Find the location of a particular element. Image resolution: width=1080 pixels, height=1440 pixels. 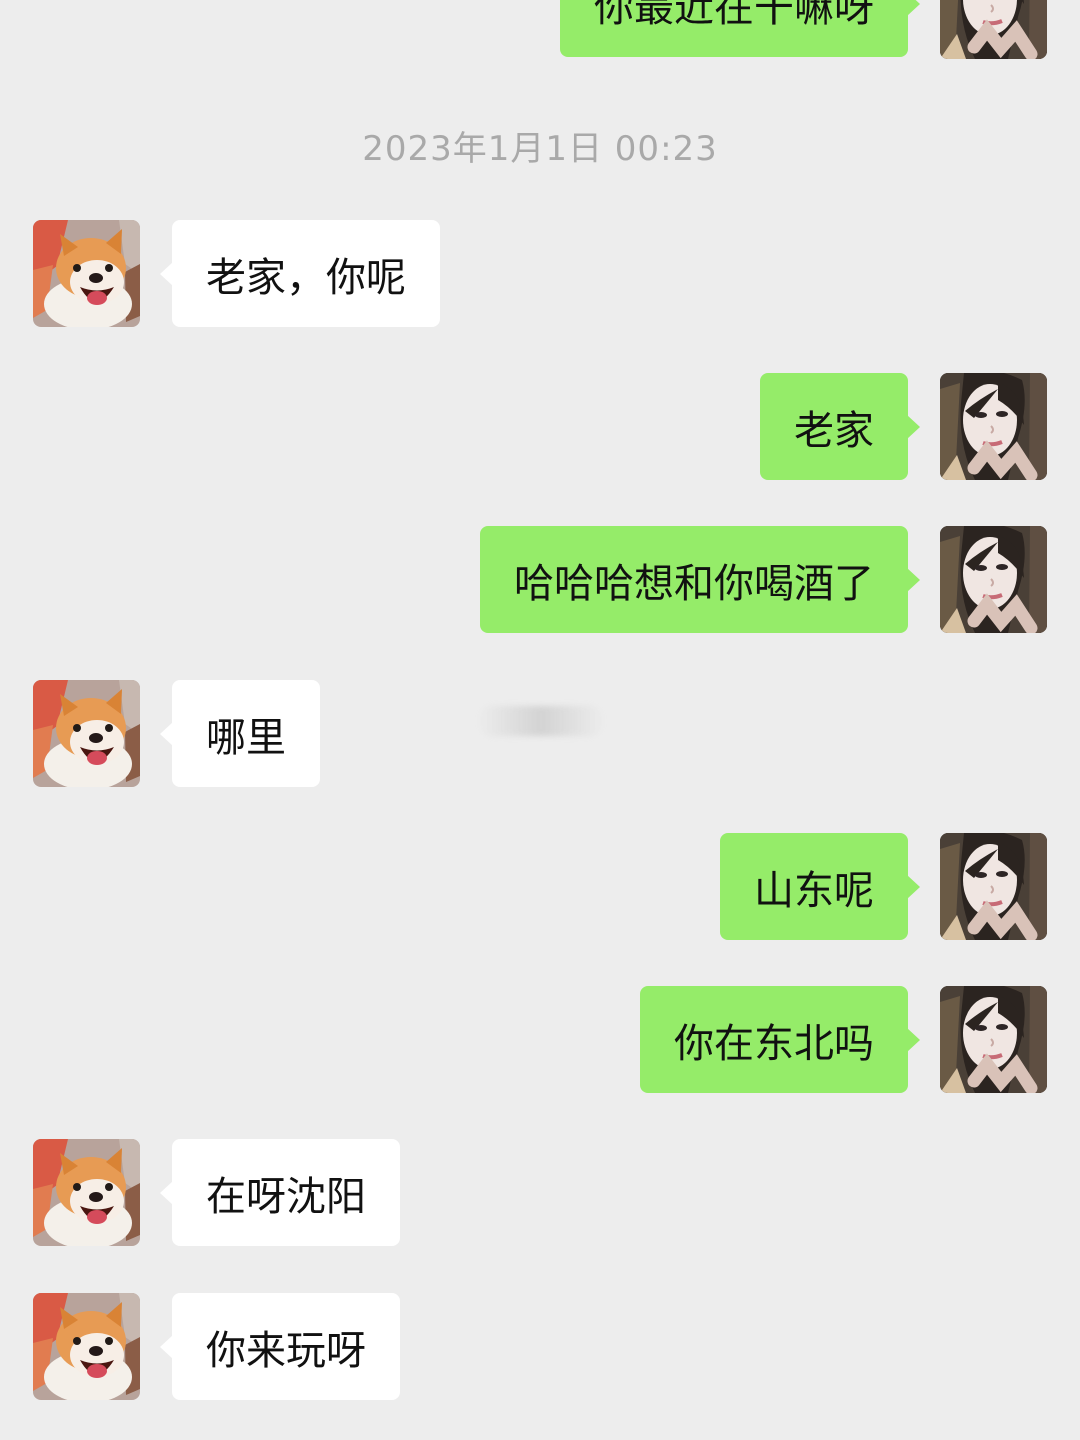

message-bubble: 你来玩呀 is located at coordinates (280, 1346).